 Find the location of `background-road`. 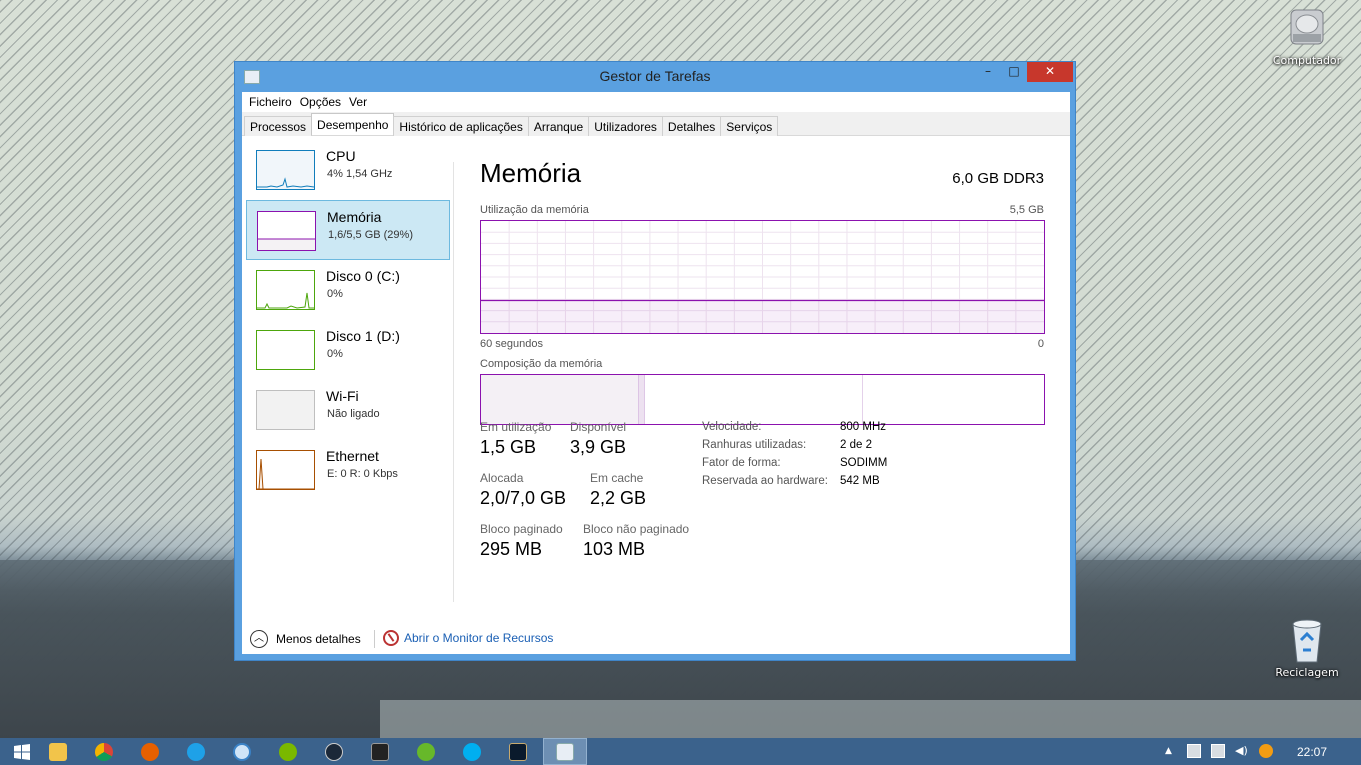

background-road is located at coordinates (870, 719).